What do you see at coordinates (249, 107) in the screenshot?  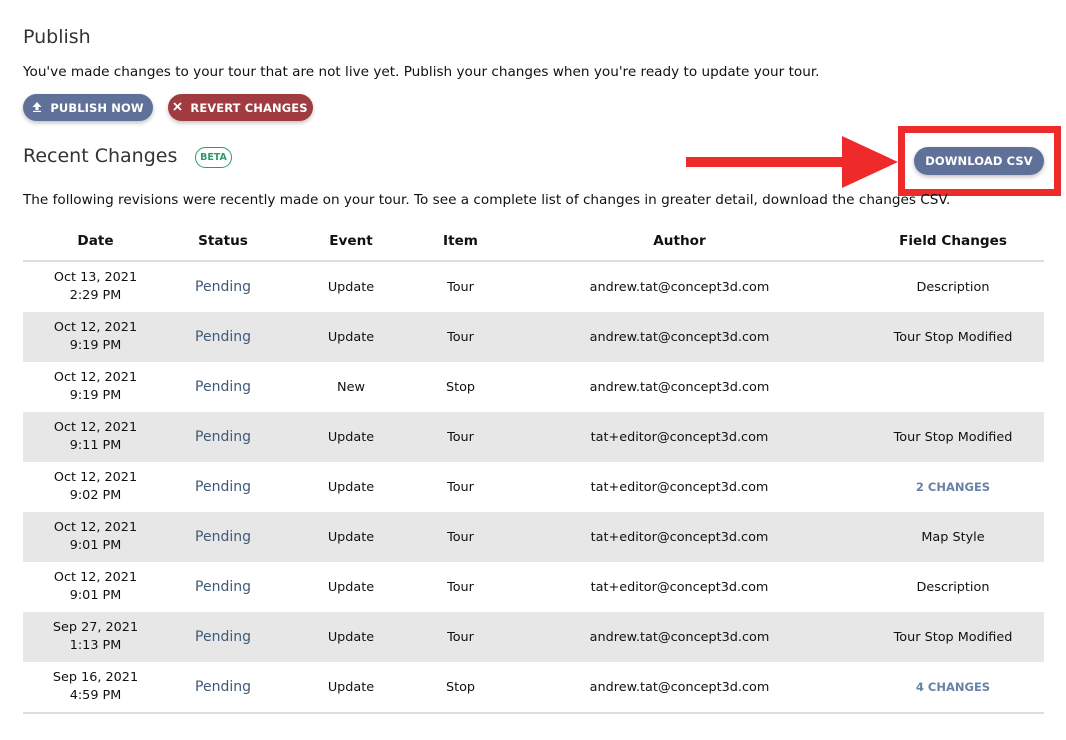 I see `revert-changes-label: REVERT CHANGES` at bounding box center [249, 107].